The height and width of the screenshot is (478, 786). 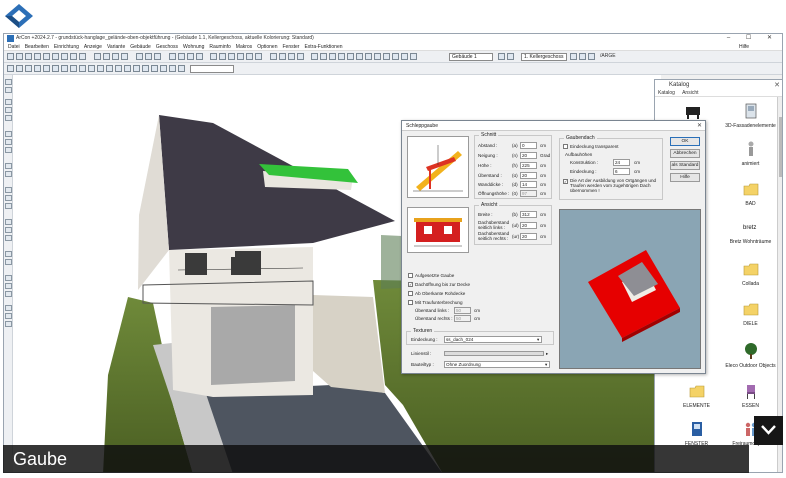 I want to click on floor-up-icon, so click(x=501, y=56).